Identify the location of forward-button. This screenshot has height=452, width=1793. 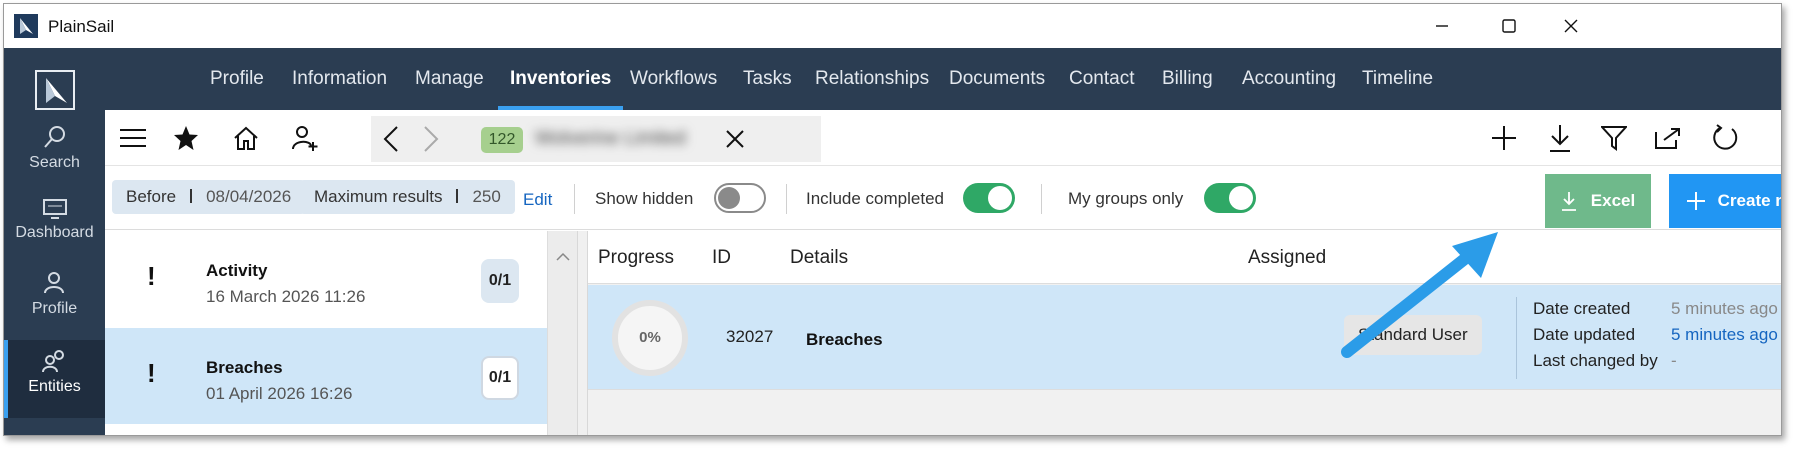
(431, 139).